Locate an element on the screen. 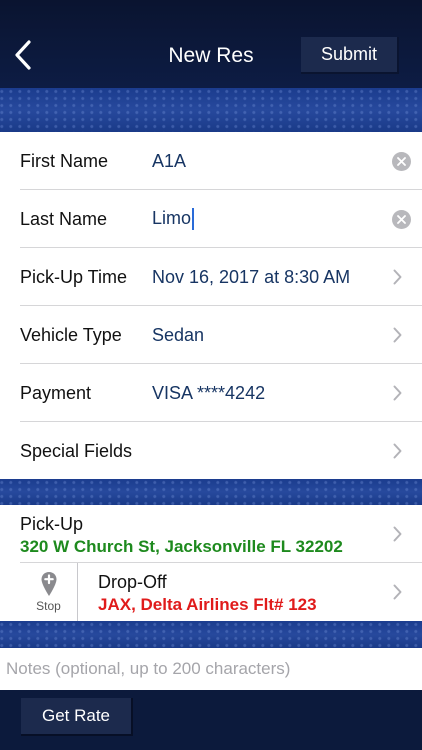 The image size is (422, 750). pickup-time-row: Pick-Up Time Nov 16, 2017 at 8:30 AM is located at coordinates (211, 277).